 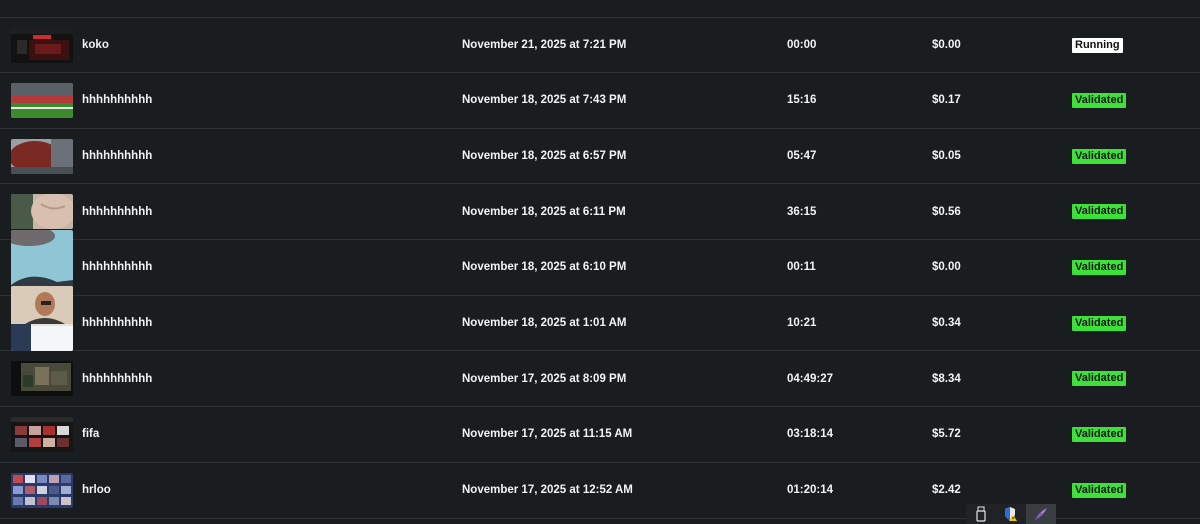 I want to click on recording-date: November 17, 2025 at 11:15 AM, so click(x=547, y=434).